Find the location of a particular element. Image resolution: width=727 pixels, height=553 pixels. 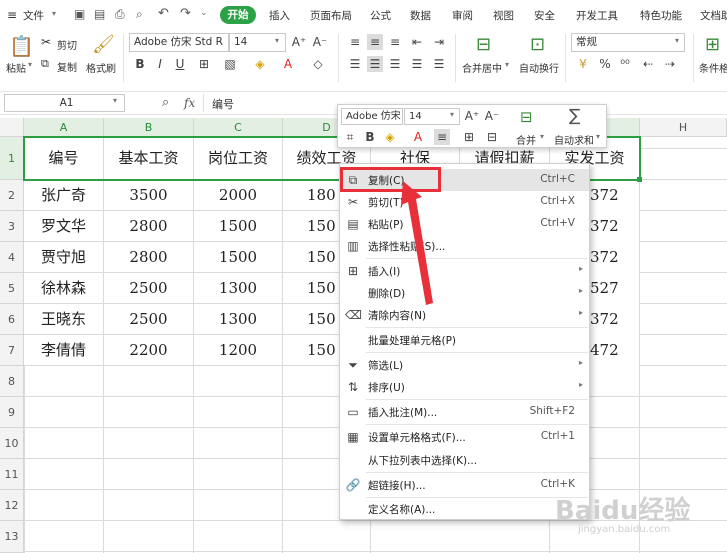

mini-autosum-chevron-icon: ▾ is located at coordinates (598, 136).